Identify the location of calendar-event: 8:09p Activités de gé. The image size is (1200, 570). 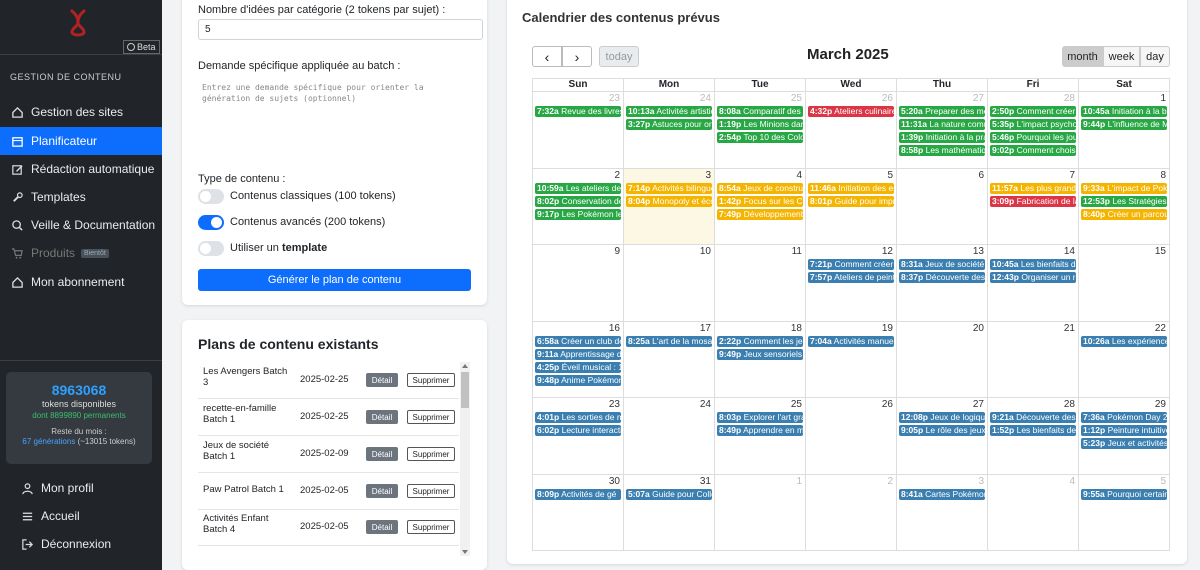
(578, 494).